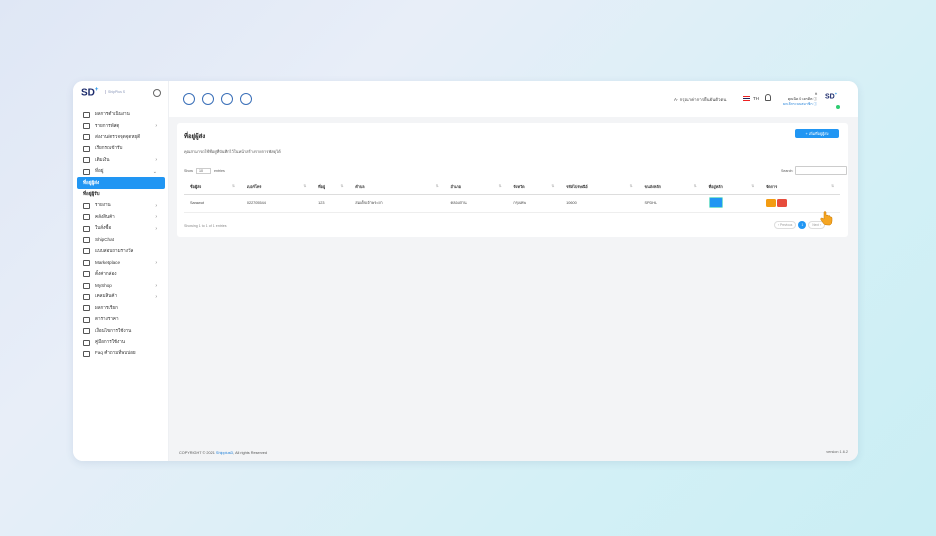 Image resolution: width=936 pixels, height=536 pixels. I want to click on column-header: ที่อยู่หลัก ⇅, so click(731, 188).